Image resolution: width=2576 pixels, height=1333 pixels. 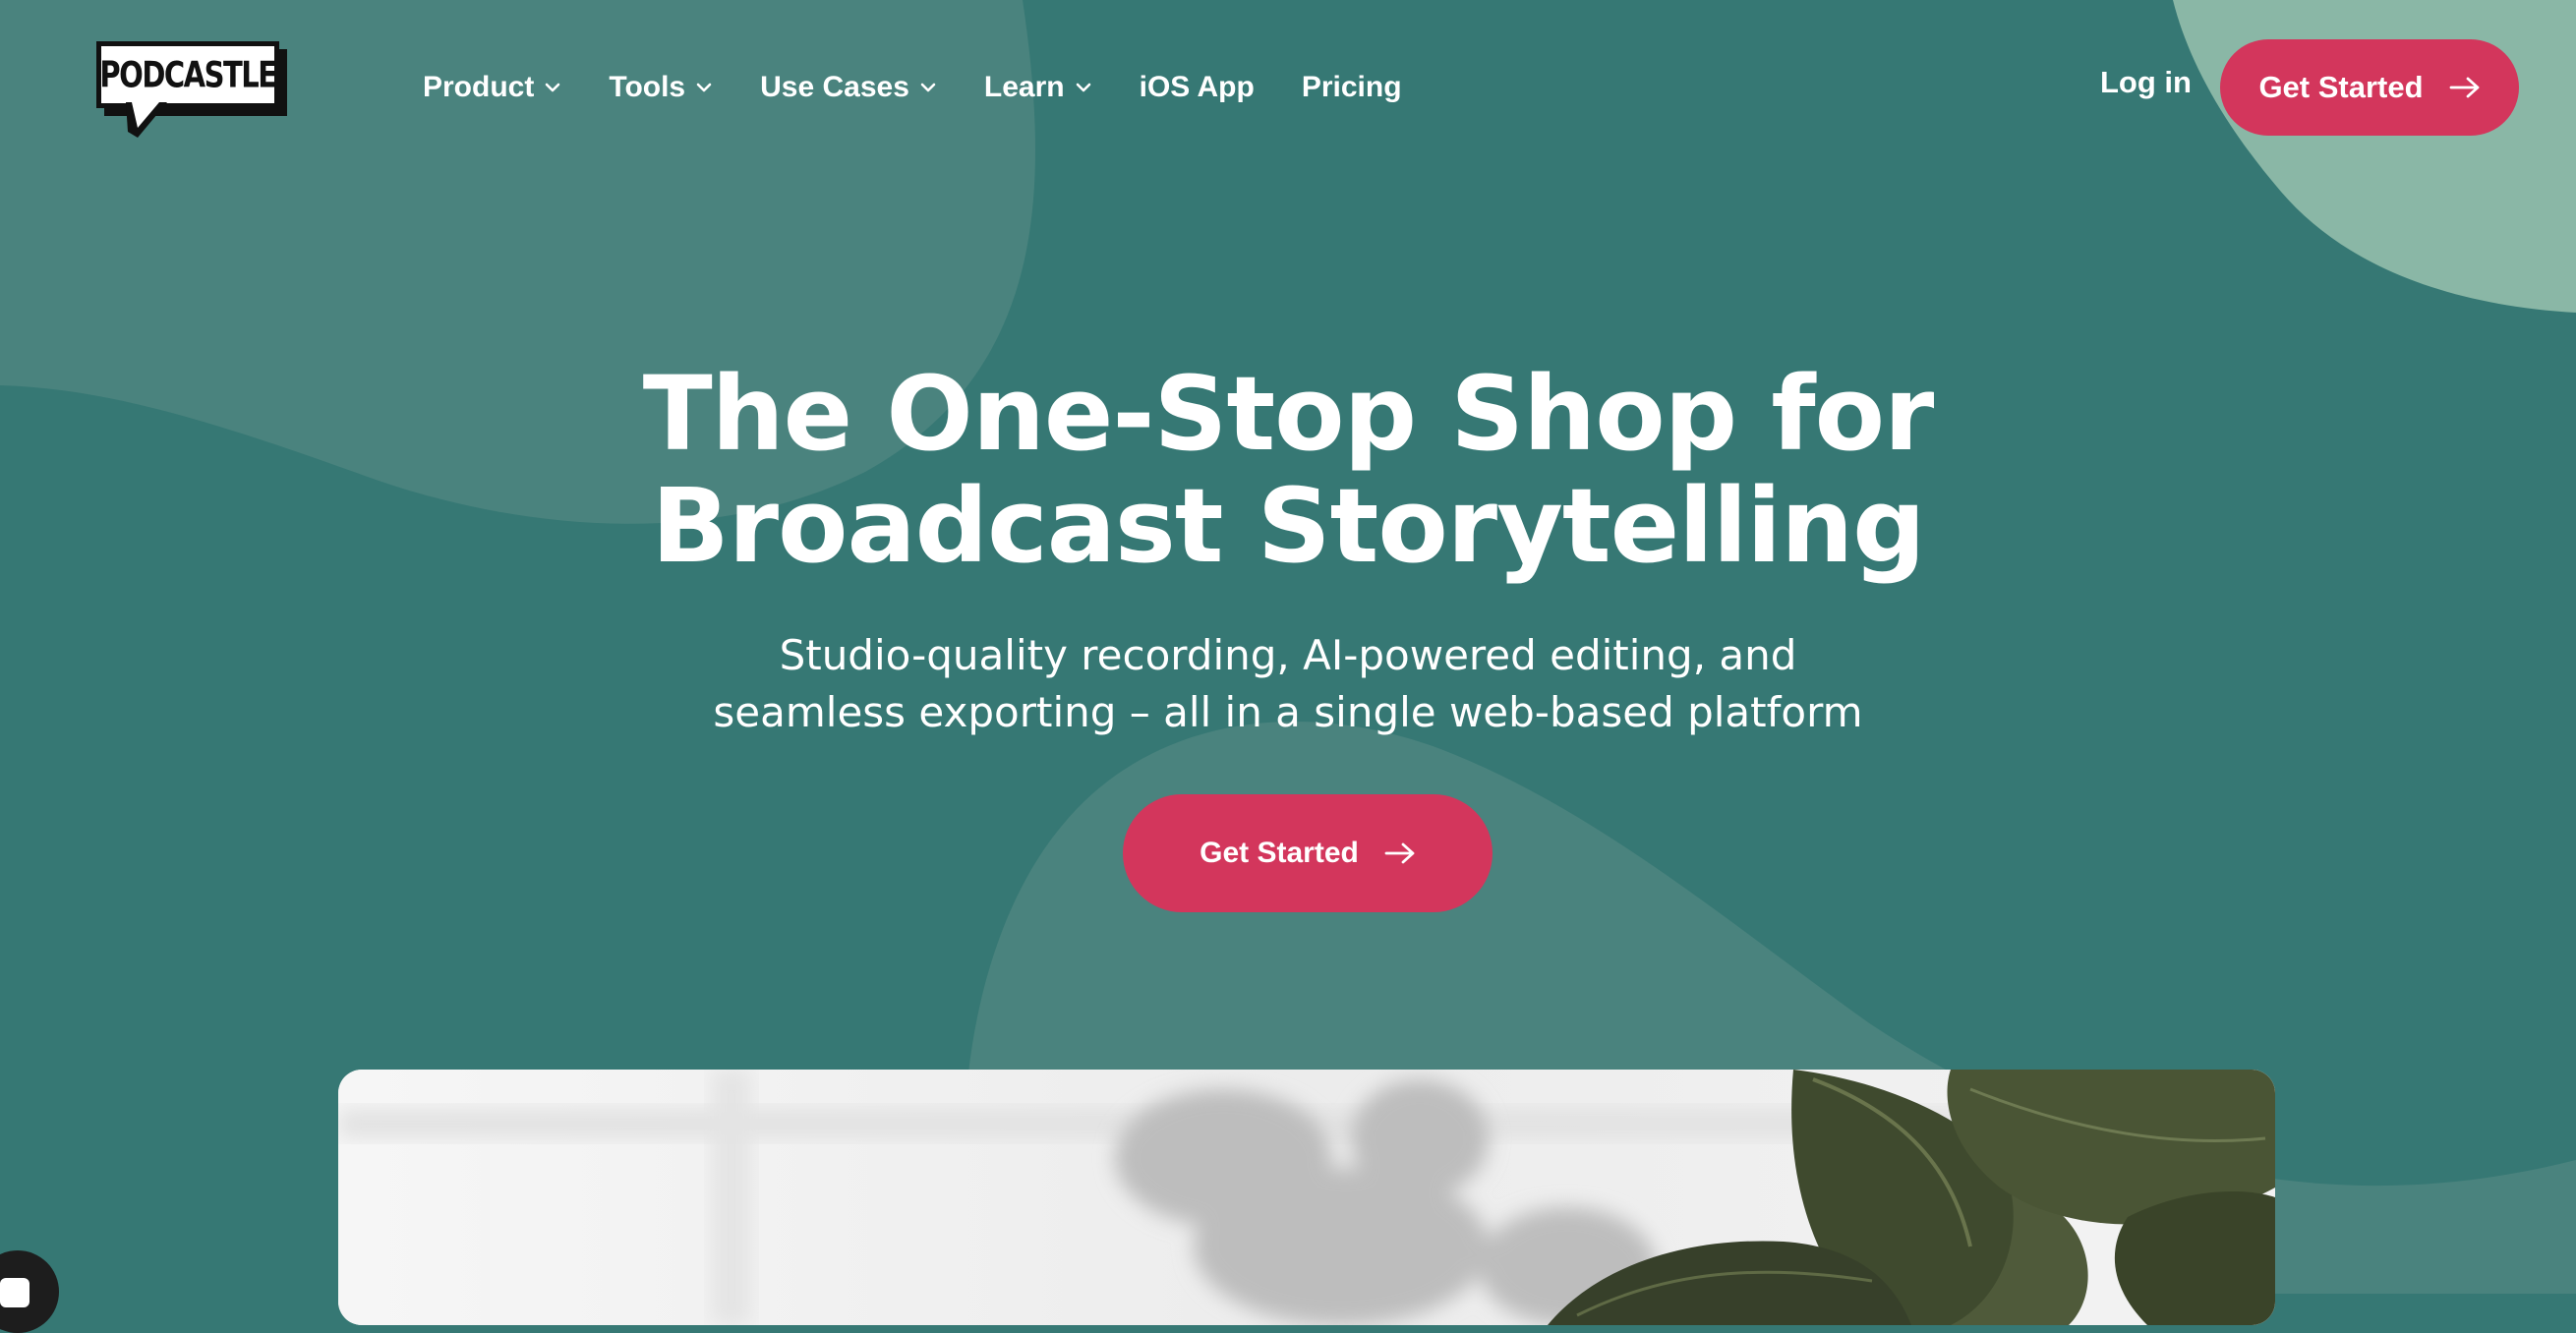 What do you see at coordinates (2146, 82) in the screenshot?
I see `login-link: Log in` at bounding box center [2146, 82].